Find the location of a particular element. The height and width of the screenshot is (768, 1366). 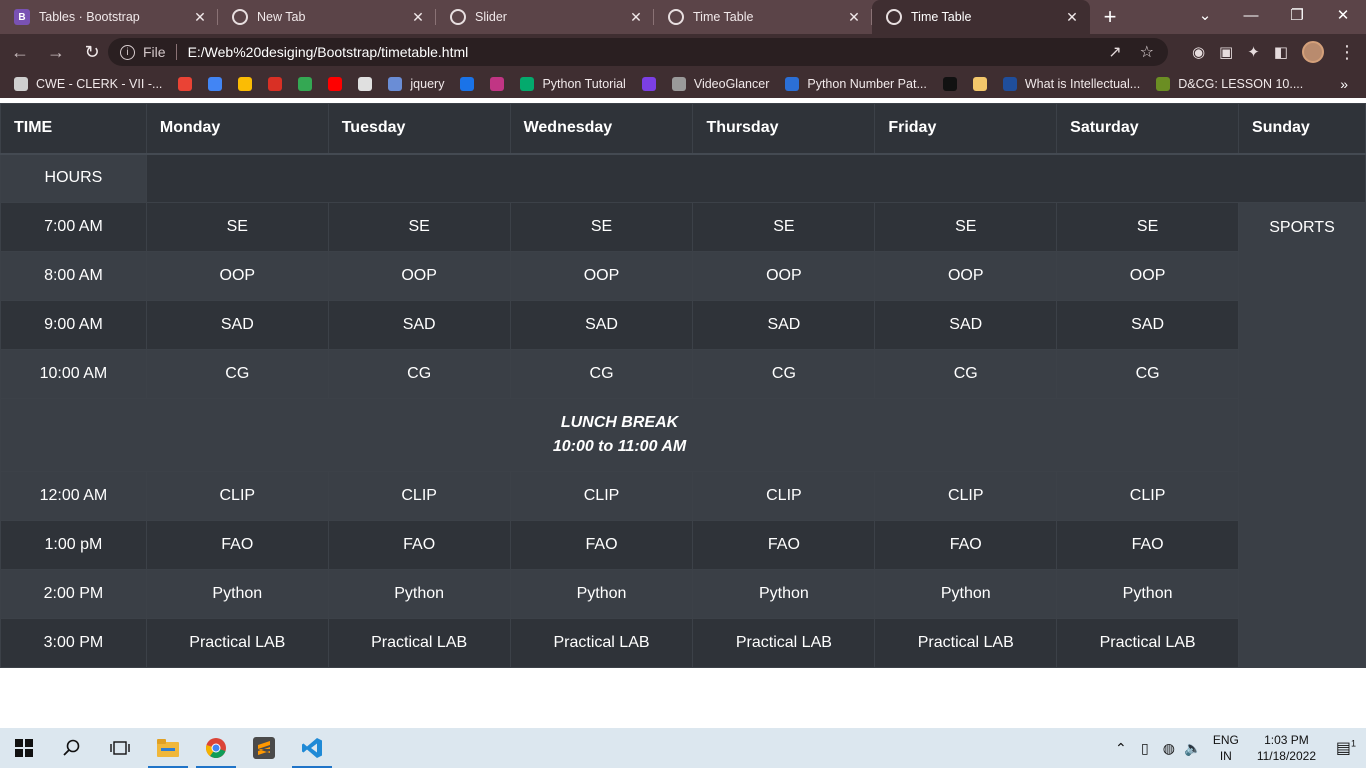

bookmark-star-icon: ☆ is located at coordinates (1147, 52).